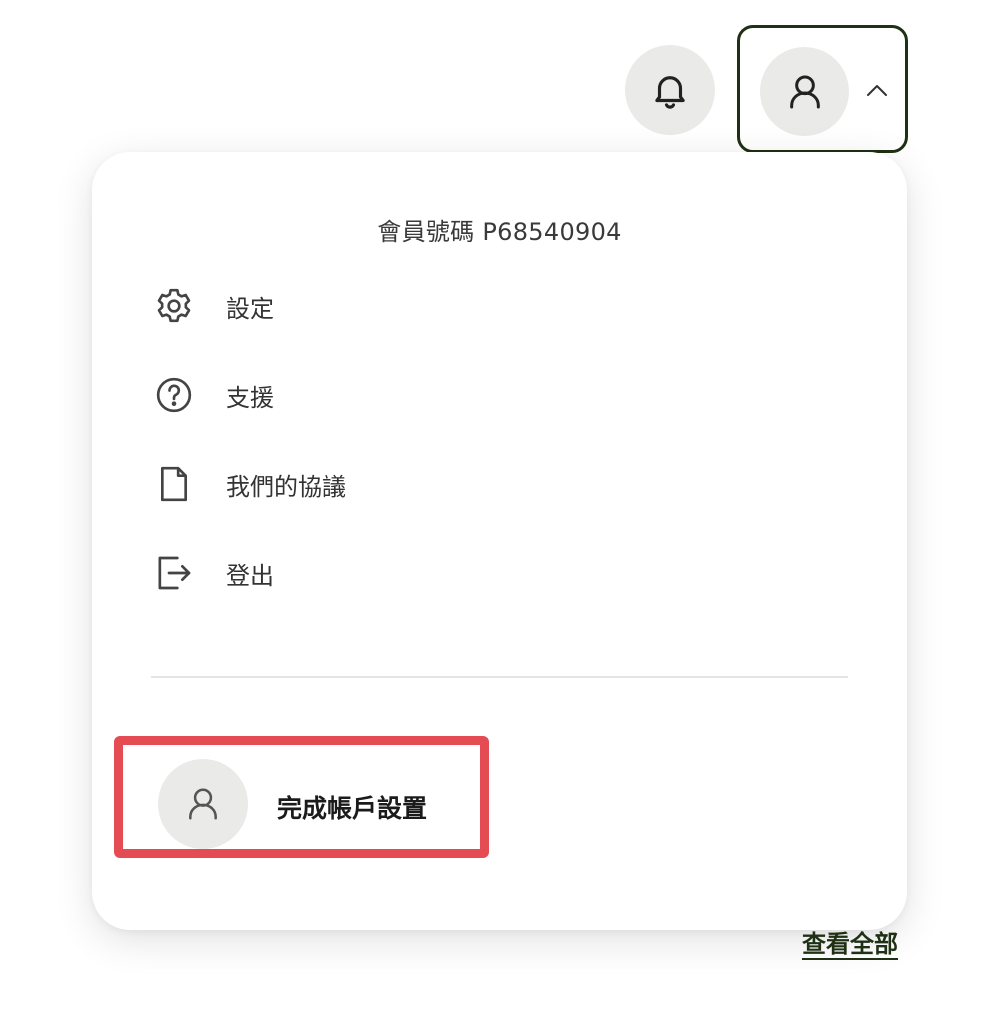  I want to click on menu-item-settings: 設定, so click(472, 306).